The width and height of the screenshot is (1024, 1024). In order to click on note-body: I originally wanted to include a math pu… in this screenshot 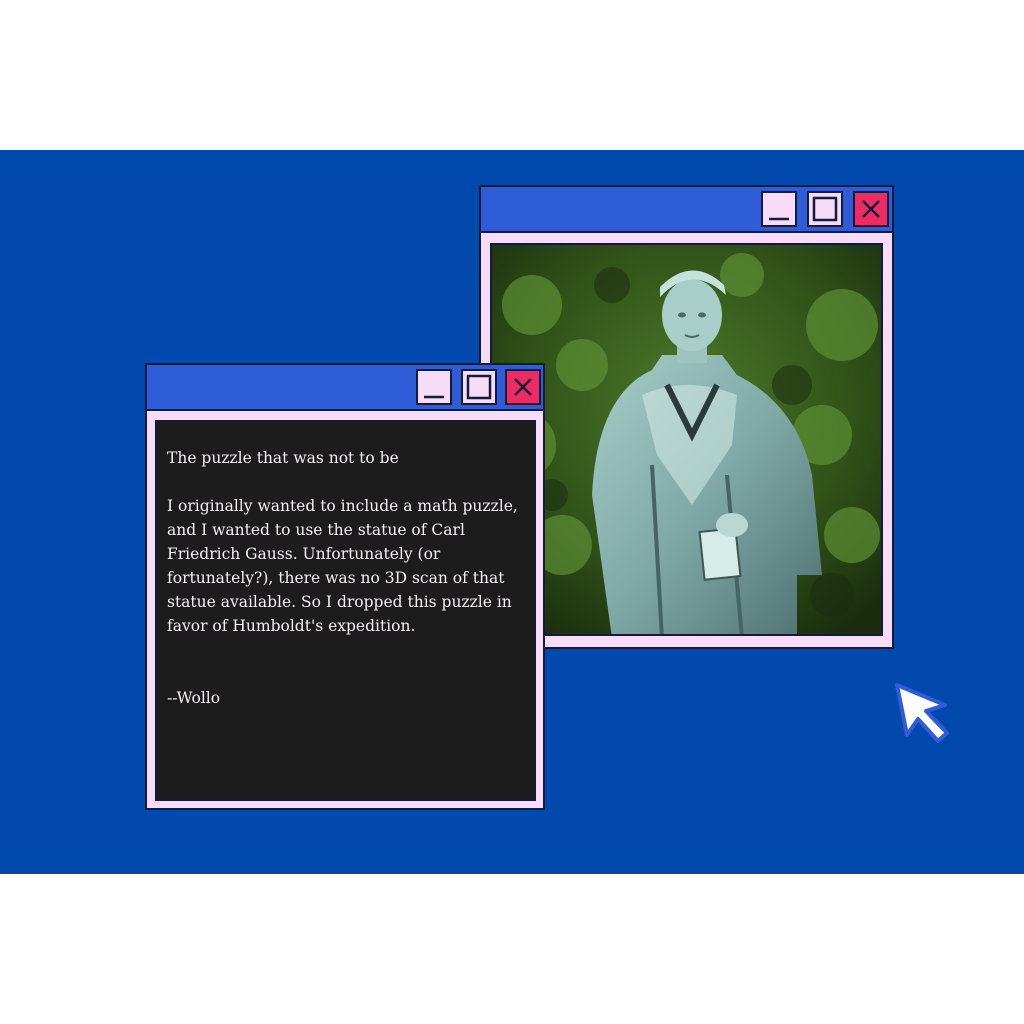, I will do `click(342, 566)`.